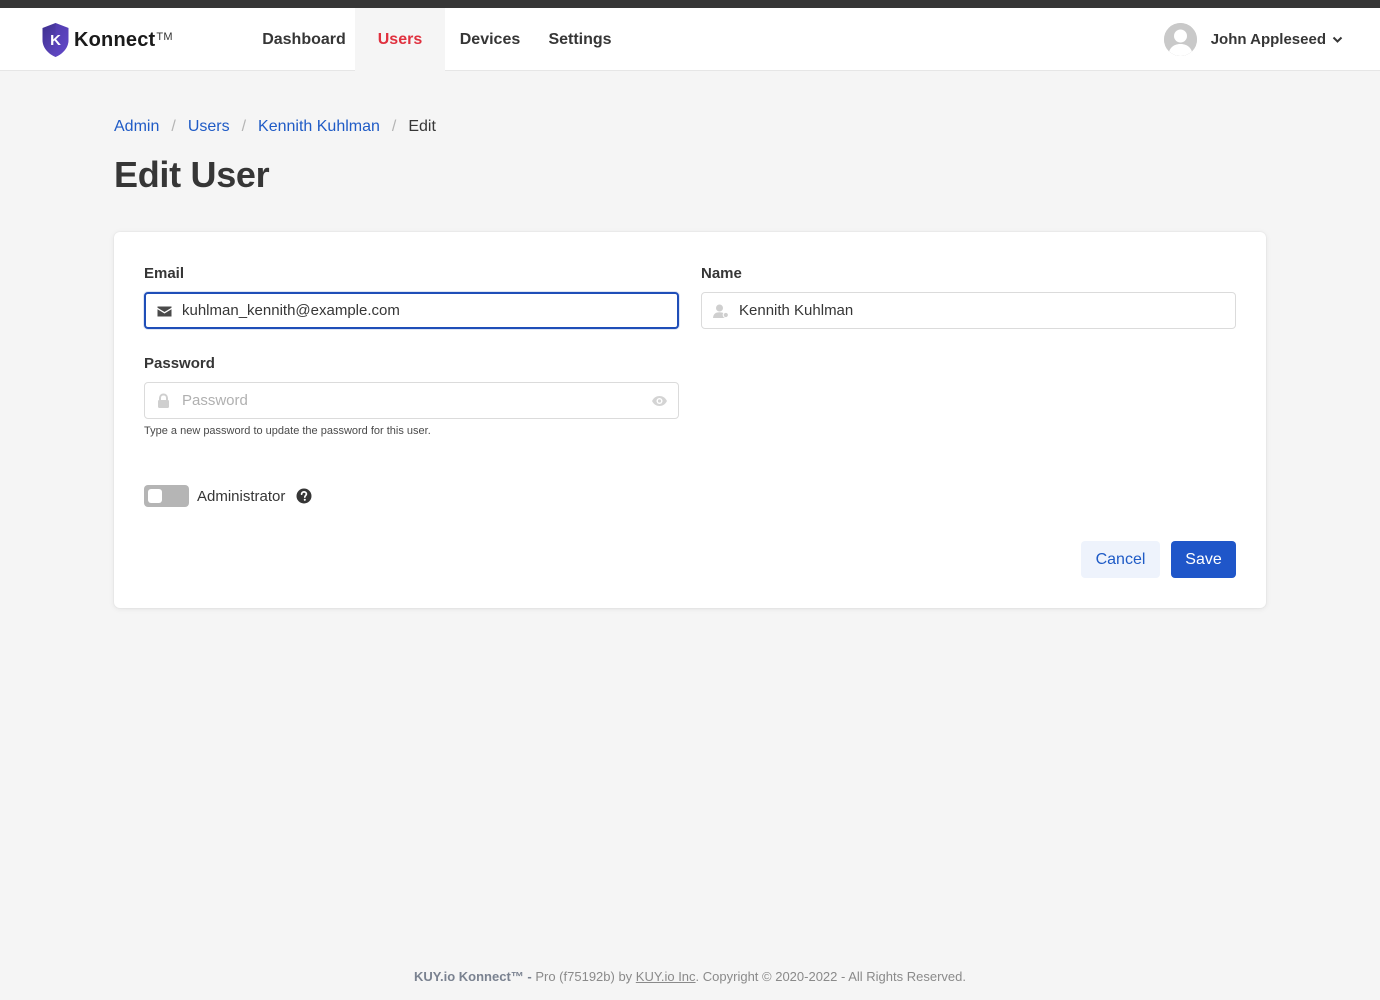 The height and width of the screenshot is (1000, 1380). Describe the element at coordinates (179, 363) in the screenshot. I see `password-label: Password` at that location.